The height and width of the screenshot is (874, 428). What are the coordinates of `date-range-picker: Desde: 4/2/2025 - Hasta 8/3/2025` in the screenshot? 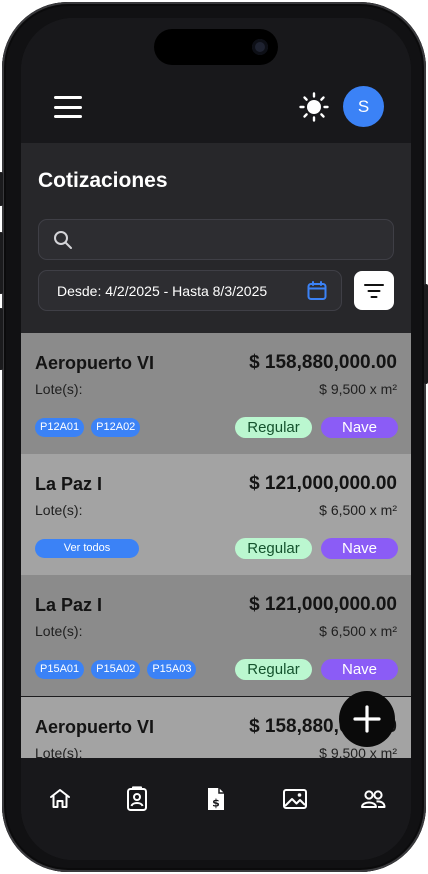 It's located at (190, 290).